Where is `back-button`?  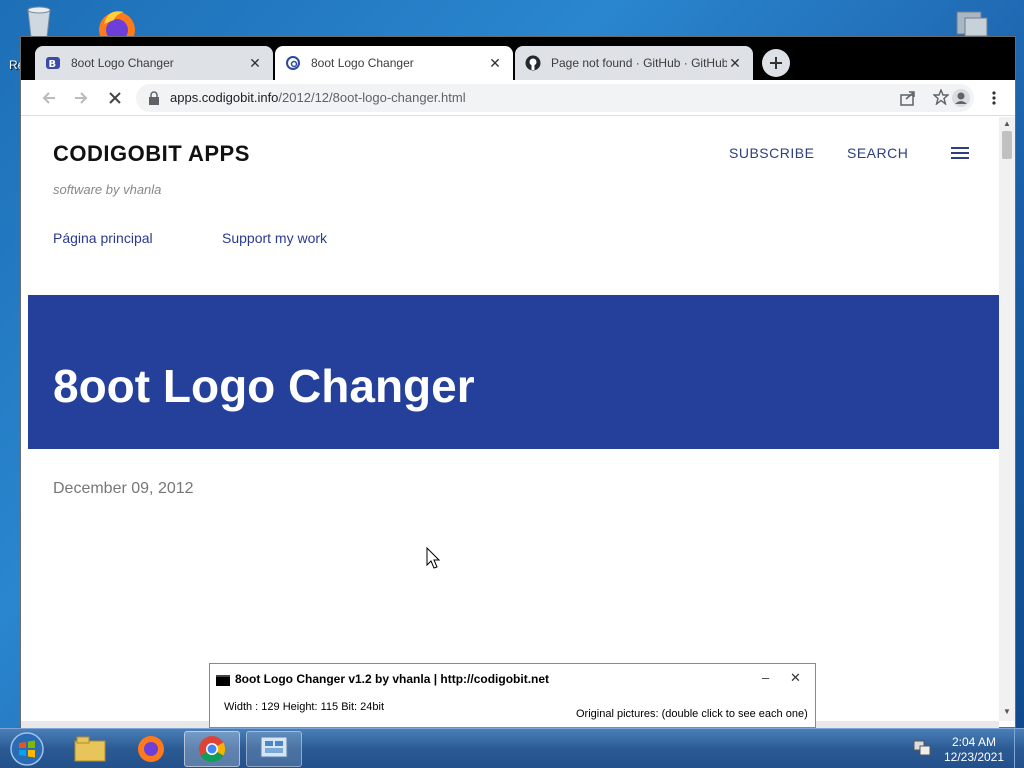 back-button is located at coordinates (49, 98).